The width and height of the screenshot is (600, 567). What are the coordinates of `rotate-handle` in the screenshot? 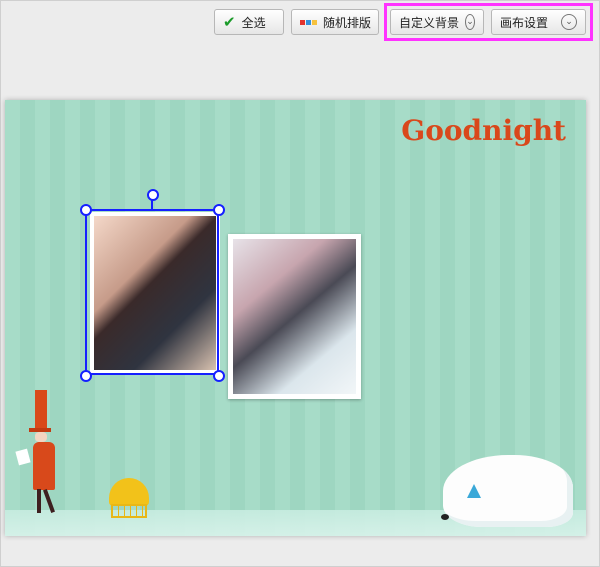 It's located at (153, 195).